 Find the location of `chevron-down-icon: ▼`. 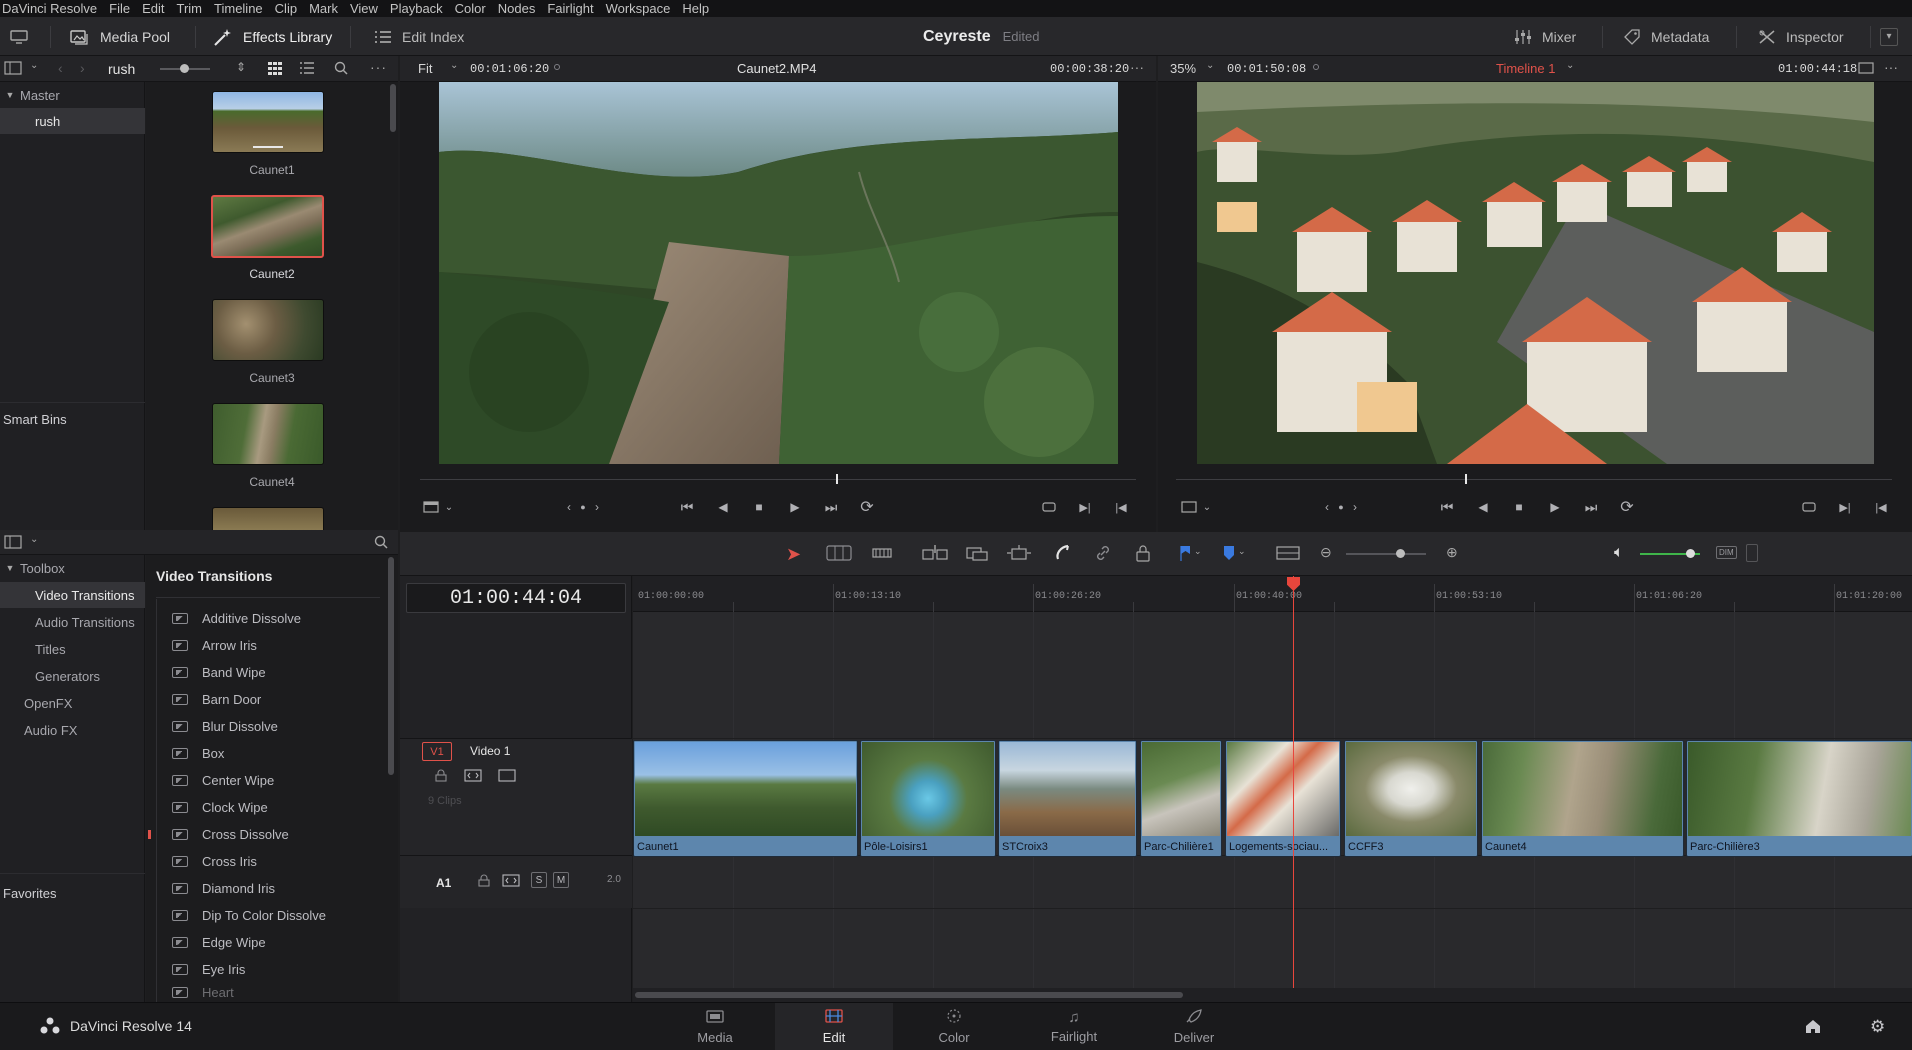

chevron-down-icon: ▼ is located at coordinates (10, 95).